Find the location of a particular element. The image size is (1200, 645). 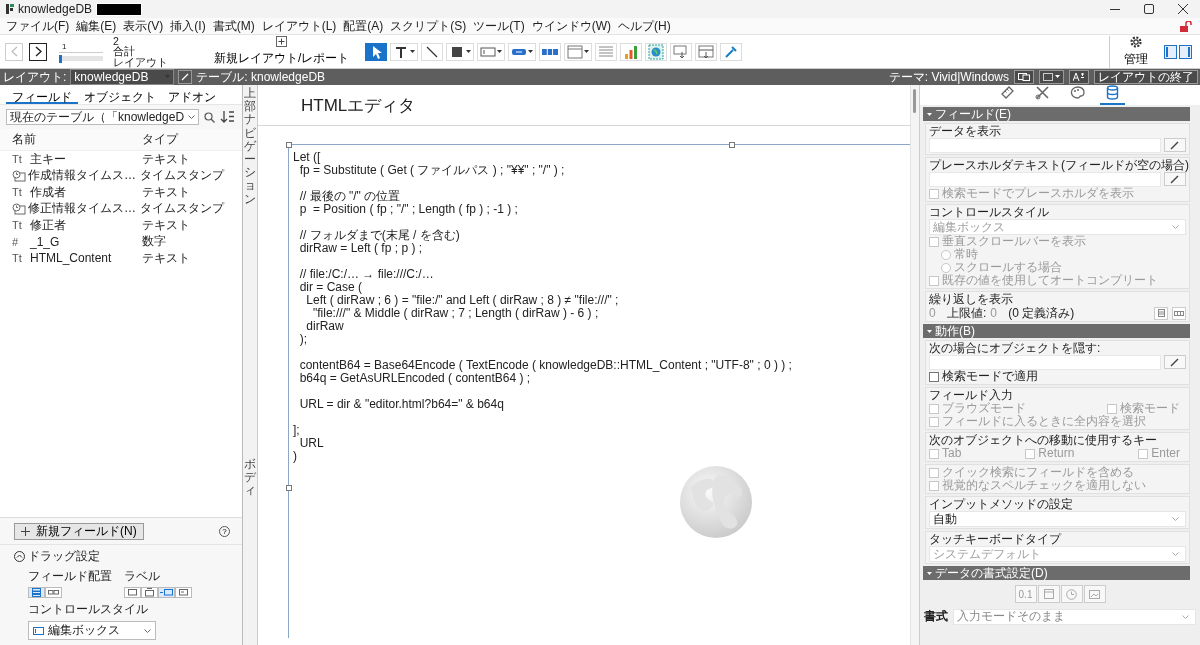

exit-layout-button: レイアウトの終了 is located at coordinates (1146, 77).